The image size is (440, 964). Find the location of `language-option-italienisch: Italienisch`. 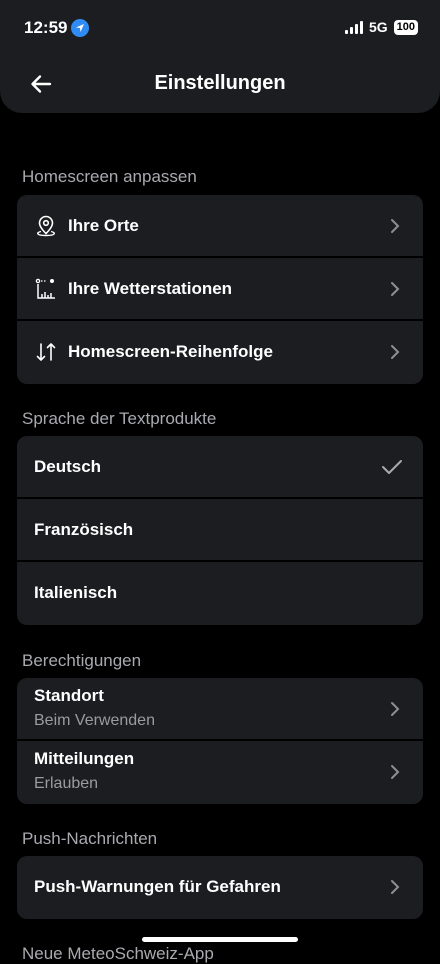

language-option-italienisch: Italienisch is located at coordinates (220, 593).